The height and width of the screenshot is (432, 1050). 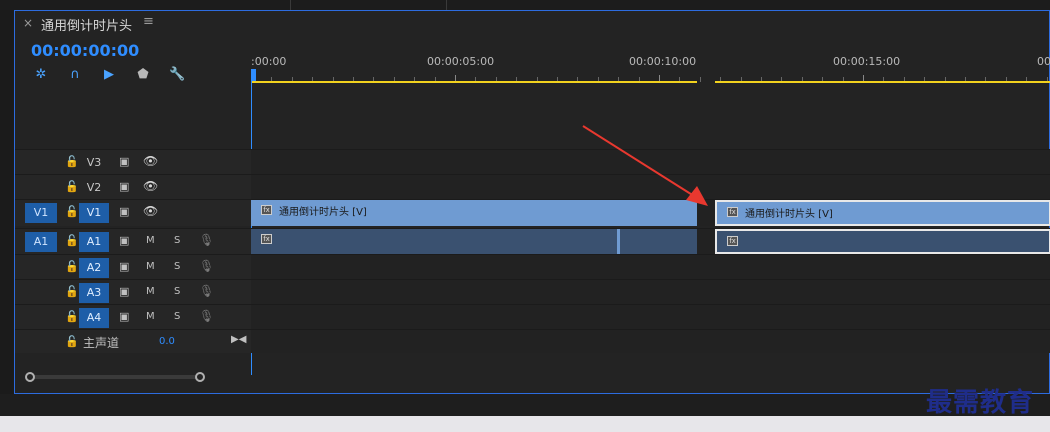 What do you see at coordinates (94, 242) in the screenshot?
I see `track-name: A1` at bounding box center [94, 242].